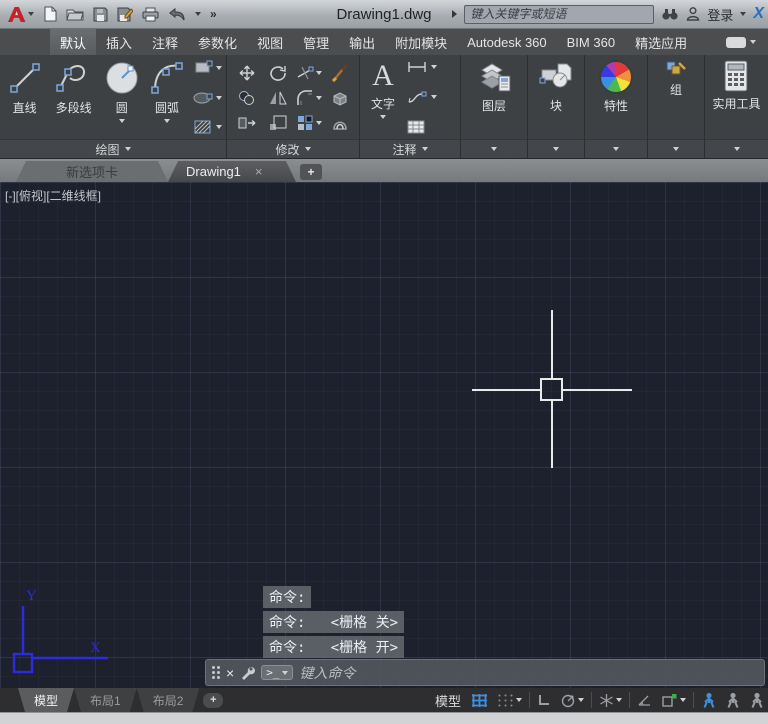 Image resolution: width=768 pixels, height=724 pixels. What do you see at coordinates (362, 42) in the screenshot?
I see `ribbon-tab-output: 输出` at bounding box center [362, 42].